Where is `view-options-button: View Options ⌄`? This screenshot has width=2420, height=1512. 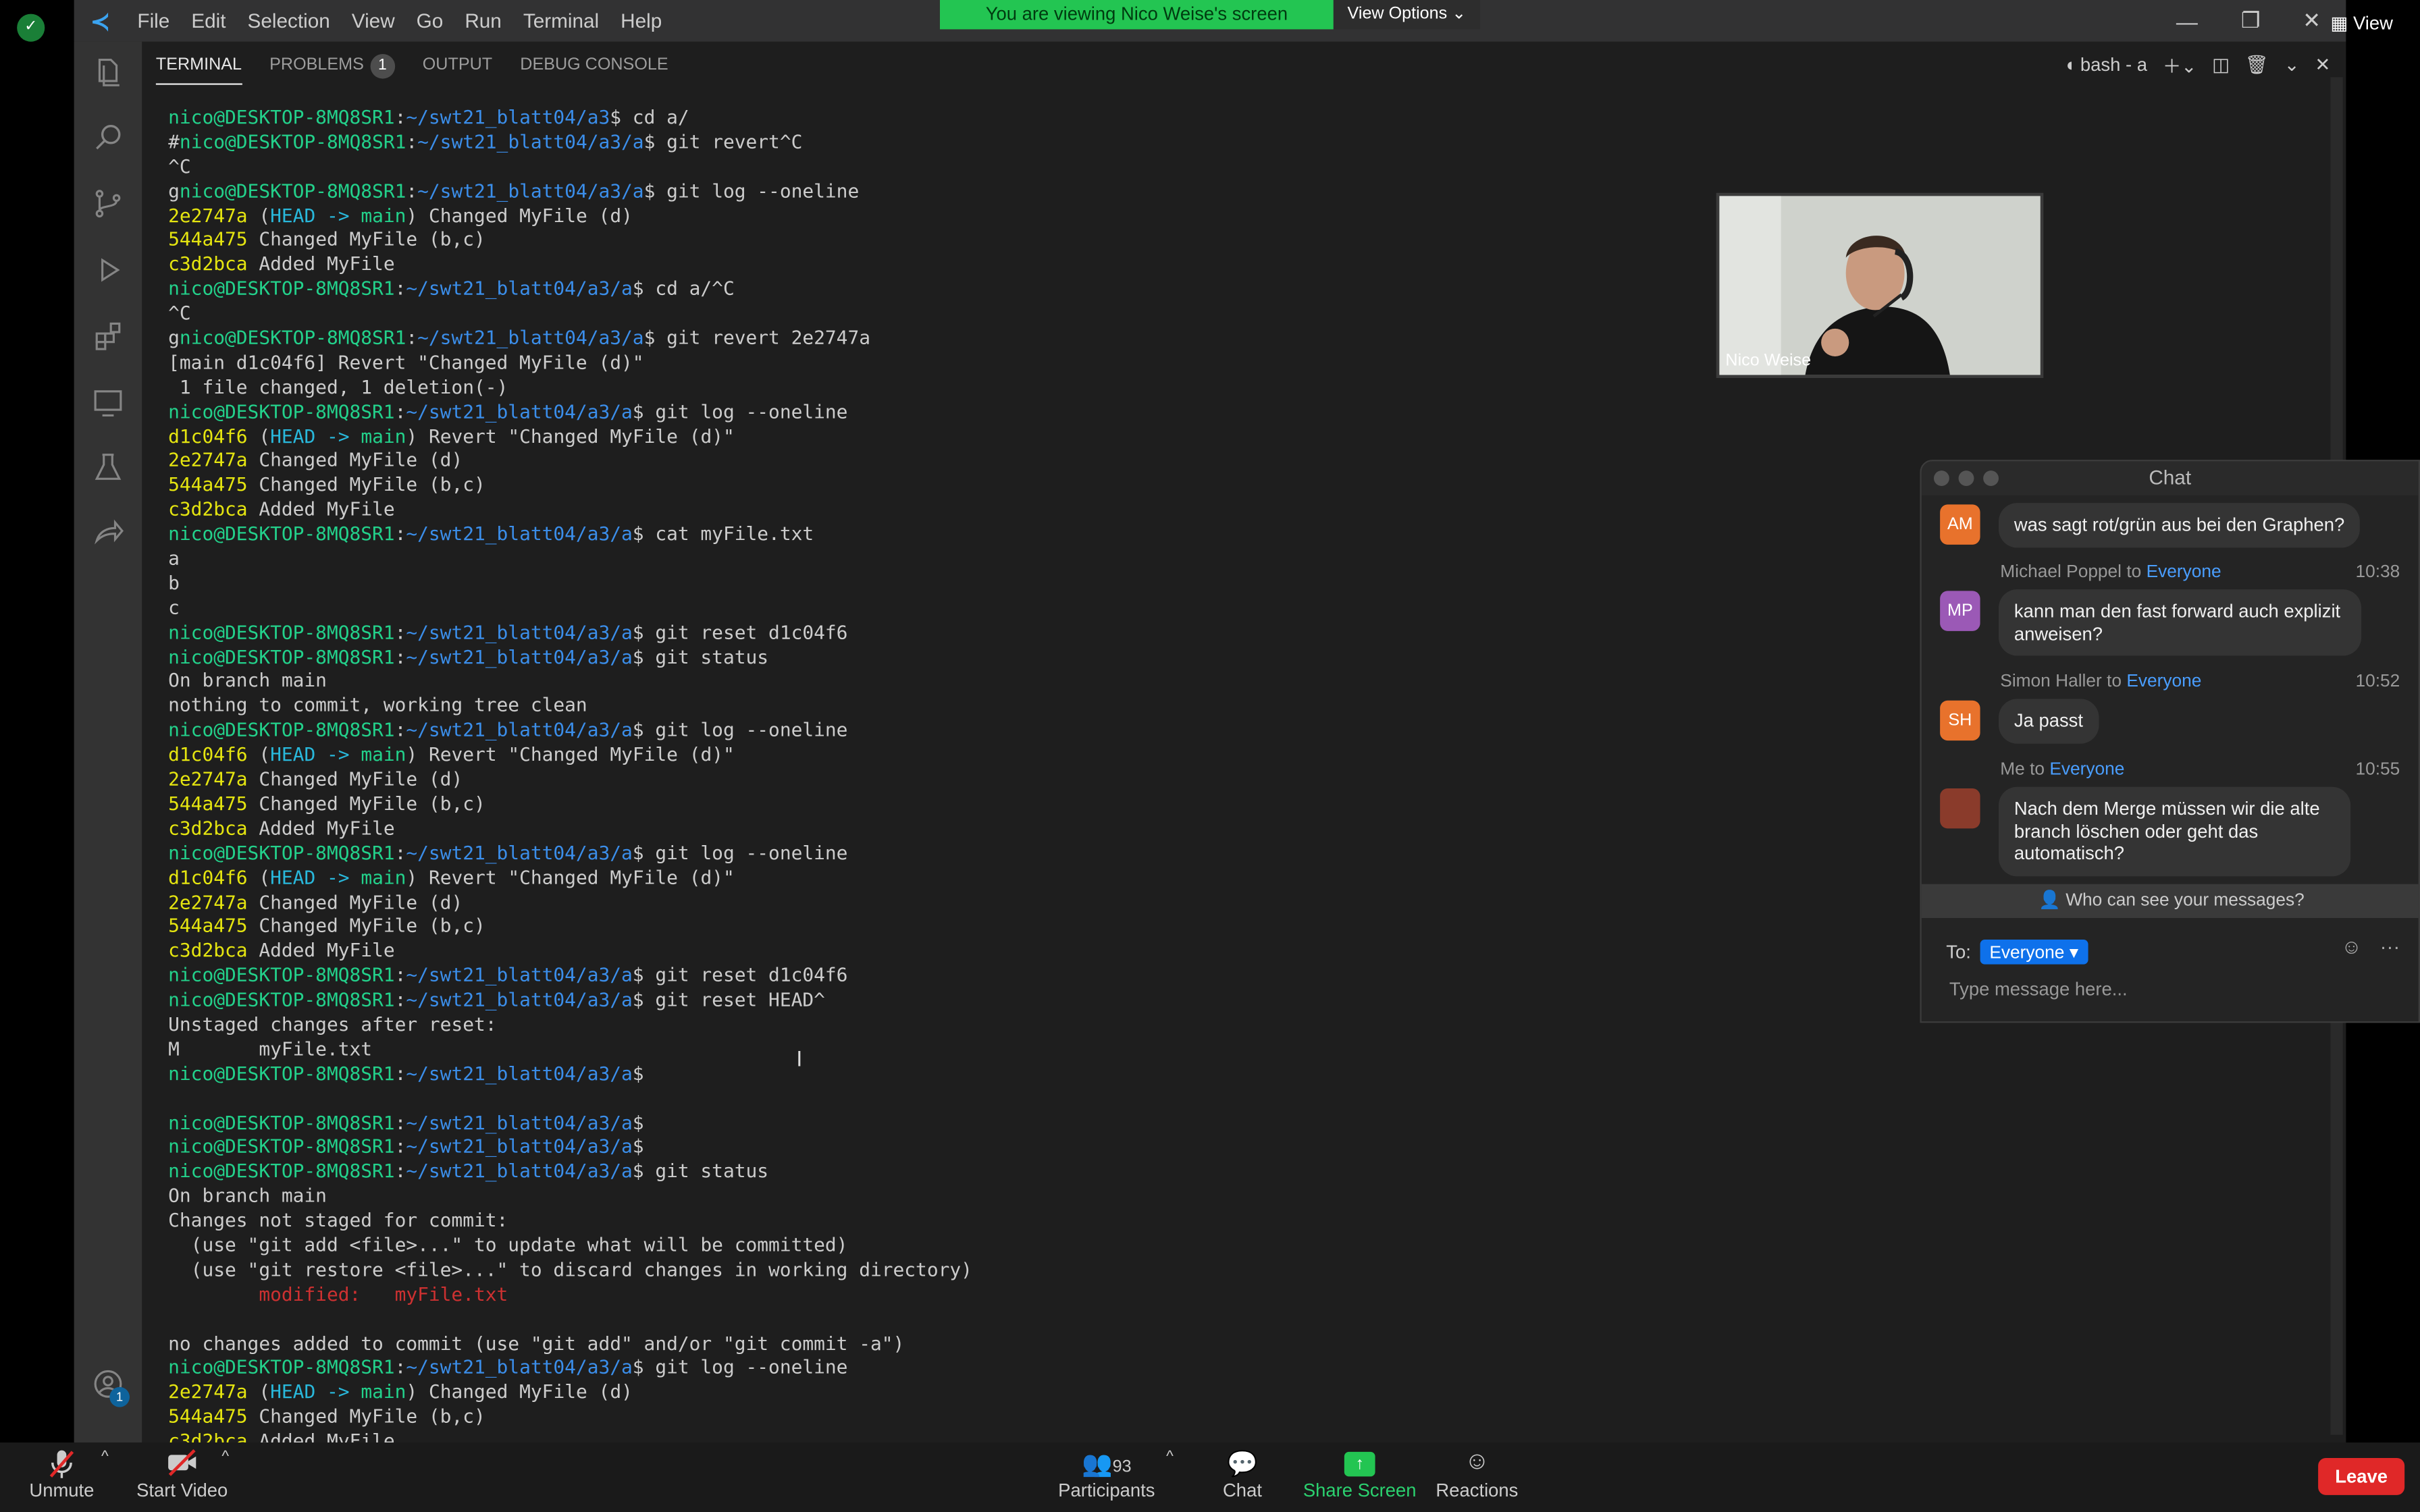 view-options-button: View Options ⌄ is located at coordinates (1406, 15).